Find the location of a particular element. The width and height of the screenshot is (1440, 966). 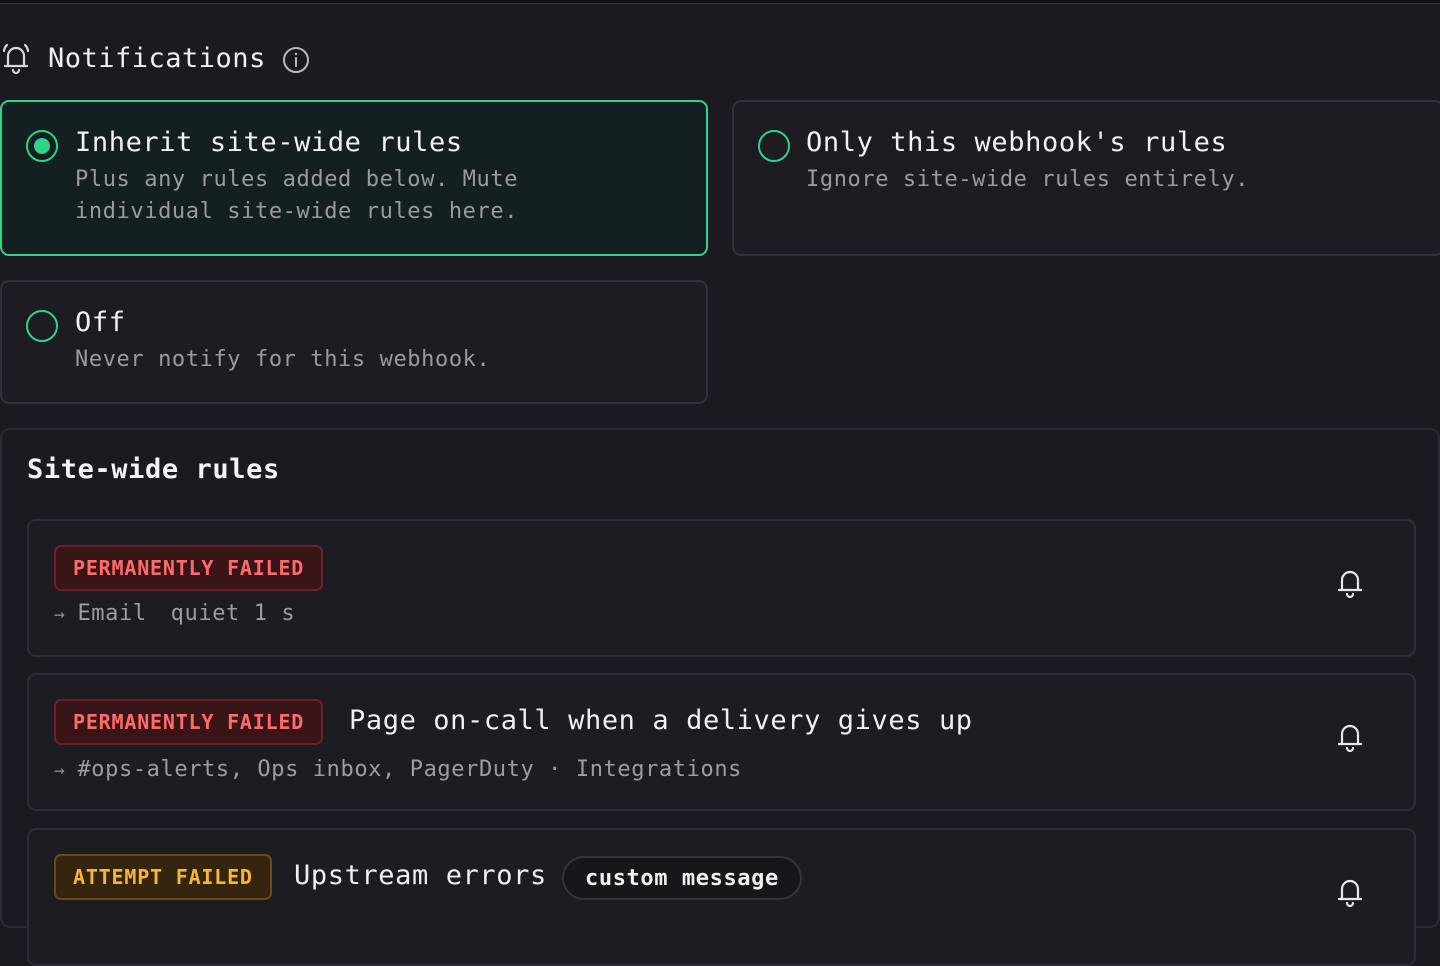

top-divider is located at coordinates (720, 2).